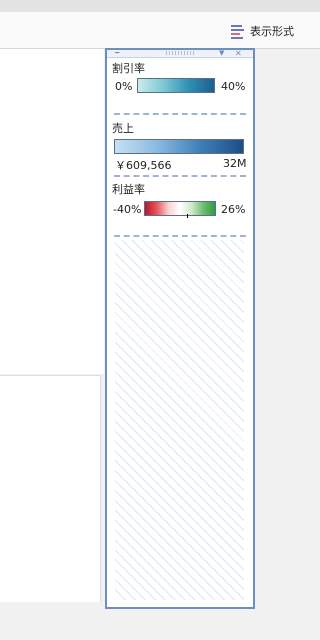 This screenshot has width=320, height=640. I want to click on sales-min-label: ￥609,566, so click(143, 165).